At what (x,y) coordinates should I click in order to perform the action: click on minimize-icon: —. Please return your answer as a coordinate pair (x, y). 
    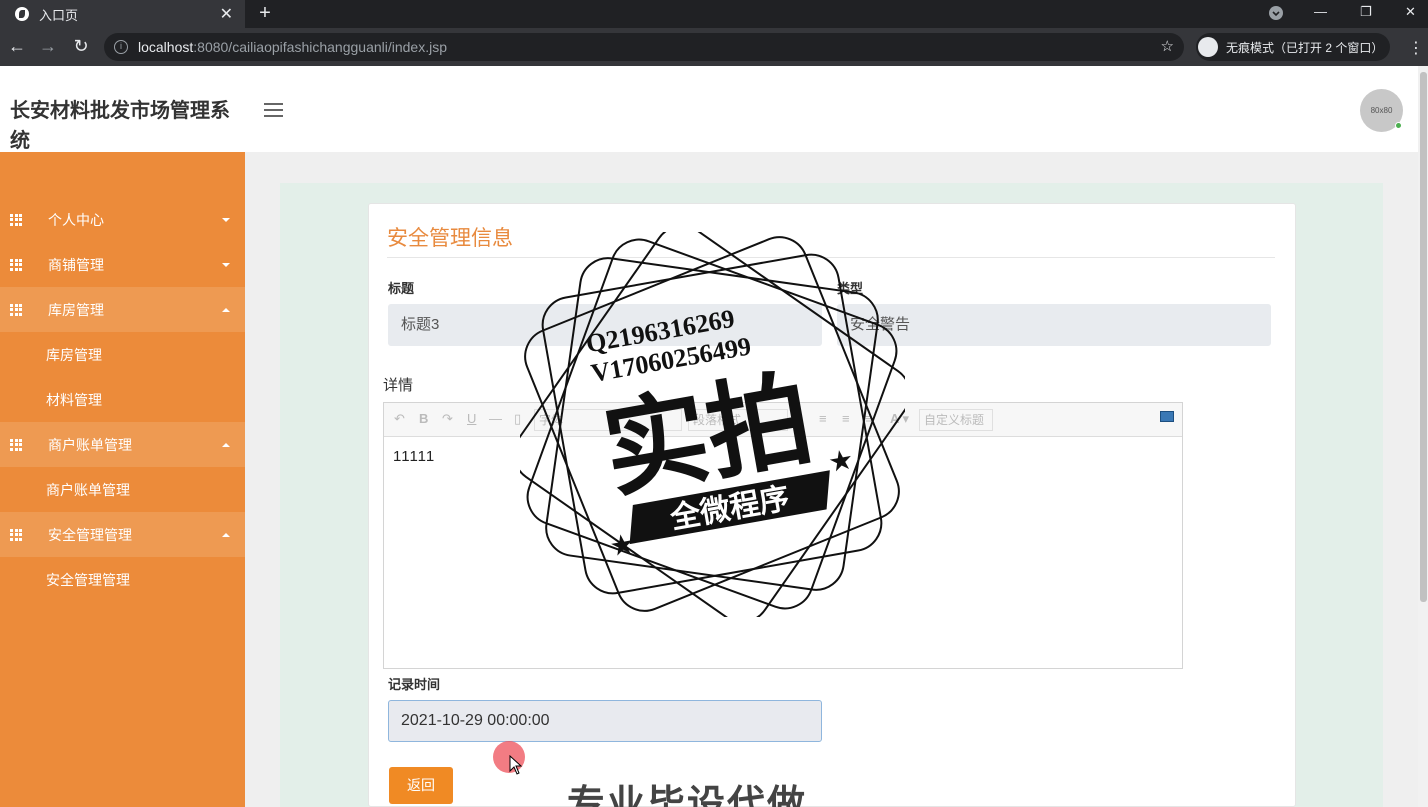
    Looking at the image, I should click on (1320, 11).